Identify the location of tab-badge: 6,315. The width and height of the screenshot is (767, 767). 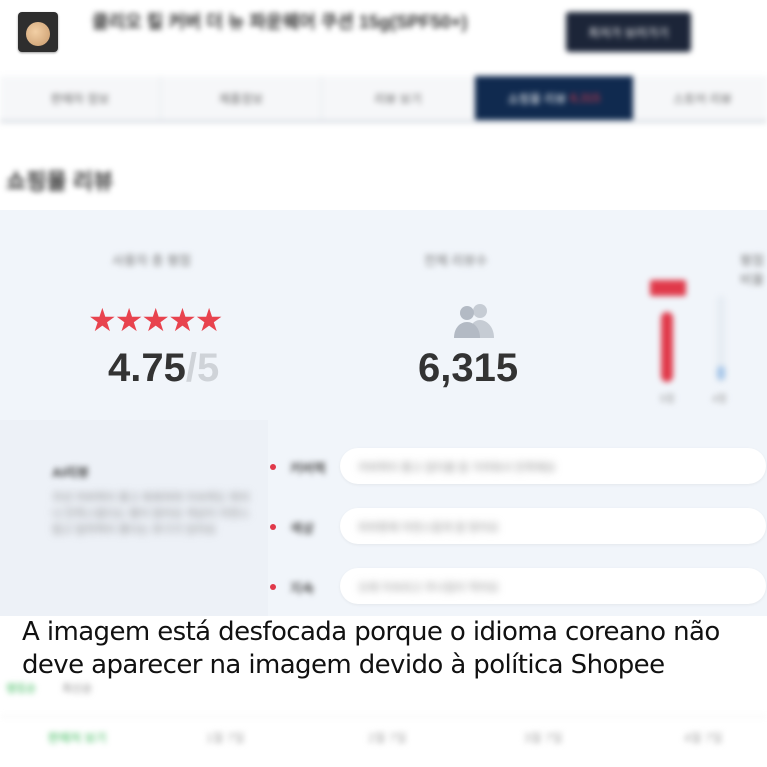
(585, 98).